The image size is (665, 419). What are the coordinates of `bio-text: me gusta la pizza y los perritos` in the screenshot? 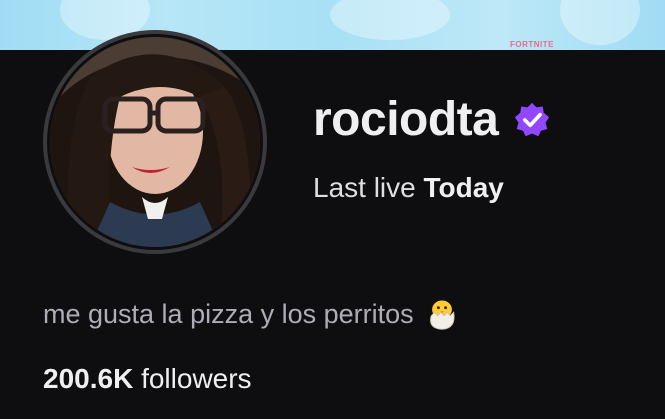 It's located at (228, 313).